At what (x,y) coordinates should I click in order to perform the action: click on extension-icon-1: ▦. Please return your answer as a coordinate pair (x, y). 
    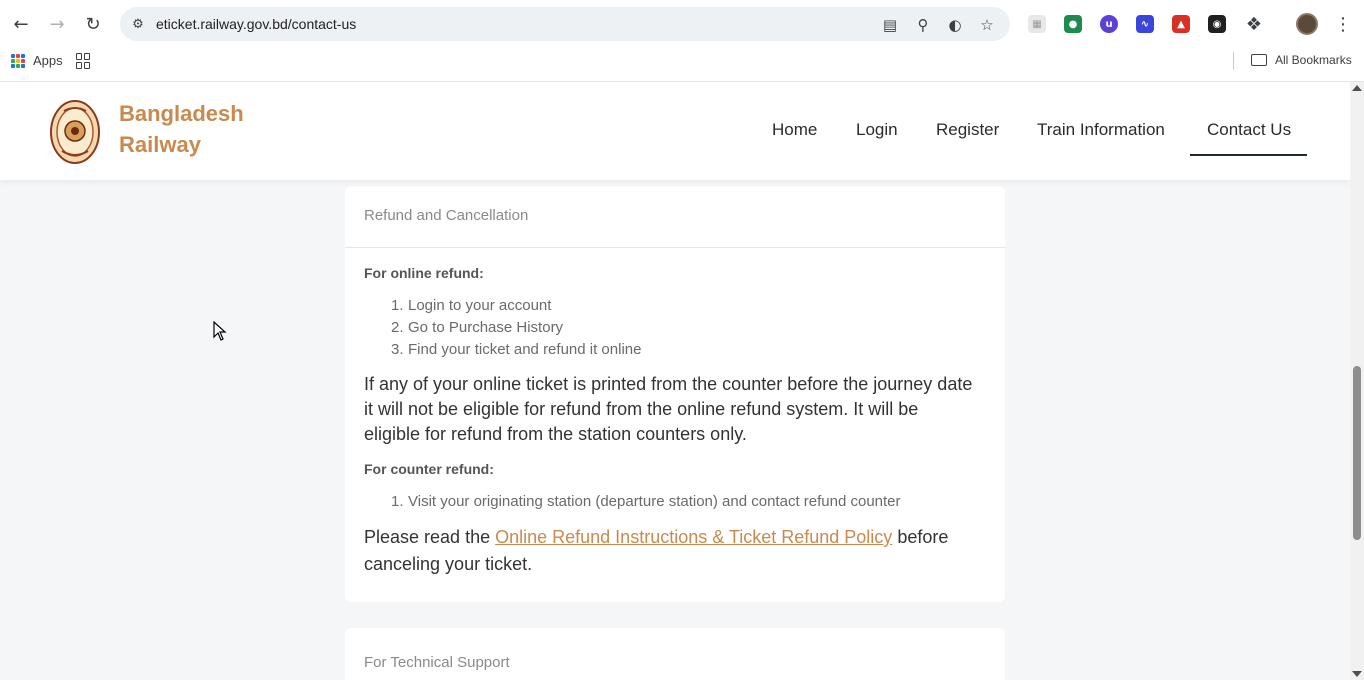
    Looking at the image, I should click on (1037, 24).